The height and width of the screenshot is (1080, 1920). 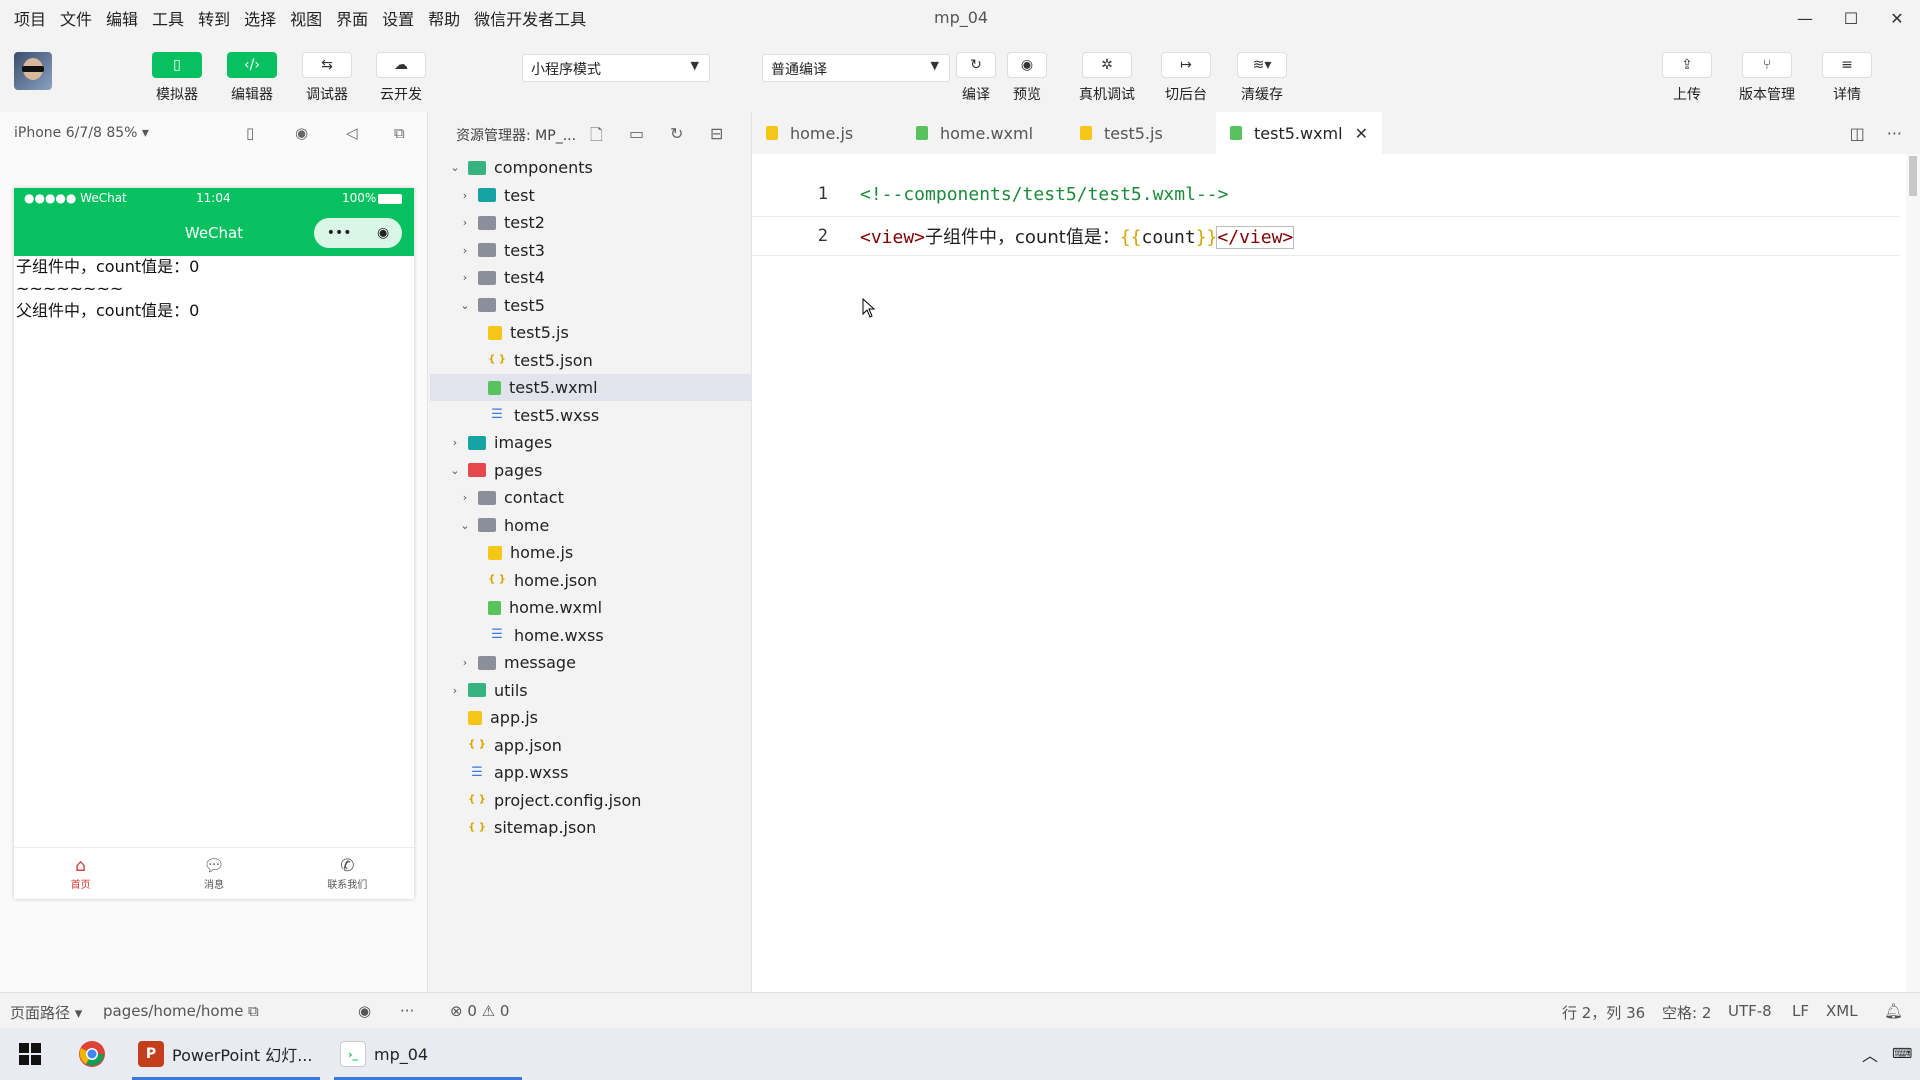 What do you see at coordinates (1851, 18) in the screenshot?
I see `maximize-button: ☐` at bounding box center [1851, 18].